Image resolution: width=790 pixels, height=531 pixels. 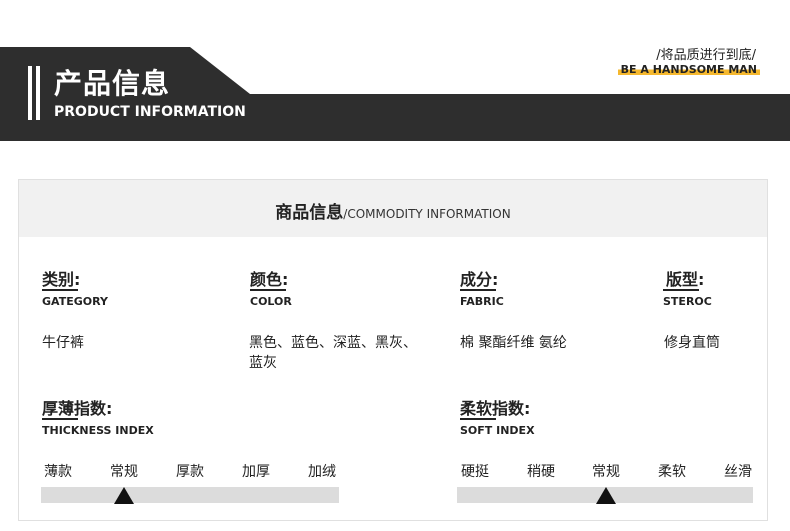 What do you see at coordinates (60, 419) in the screenshot?
I see `thickness-underline` at bounding box center [60, 419].